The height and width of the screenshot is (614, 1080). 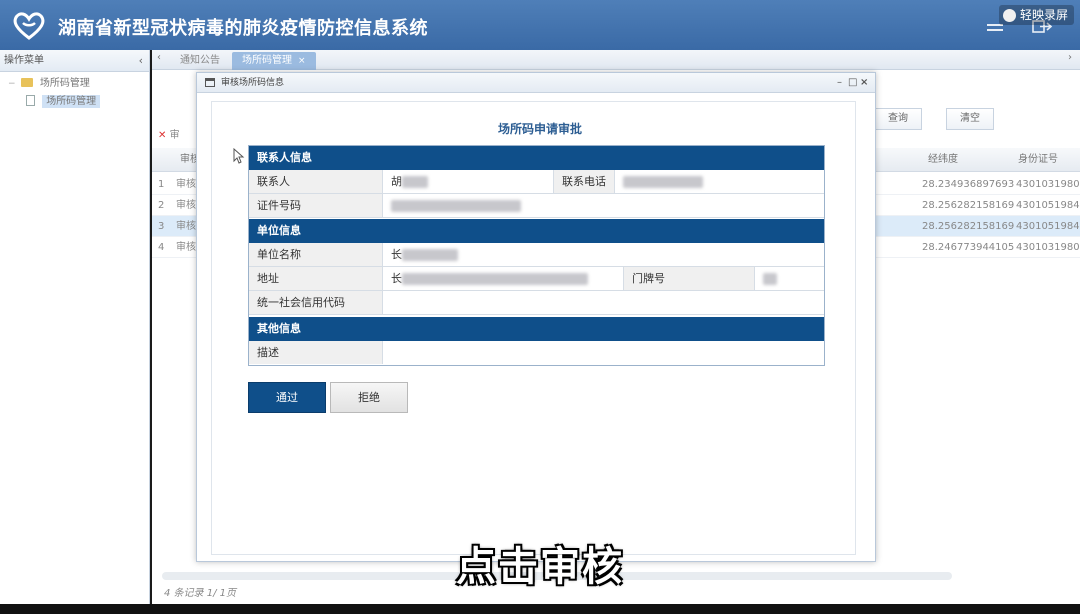 What do you see at coordinates (316, 205) in the screenshot?
I see `id-label: 证件号码` at bounding box center [316, 205].